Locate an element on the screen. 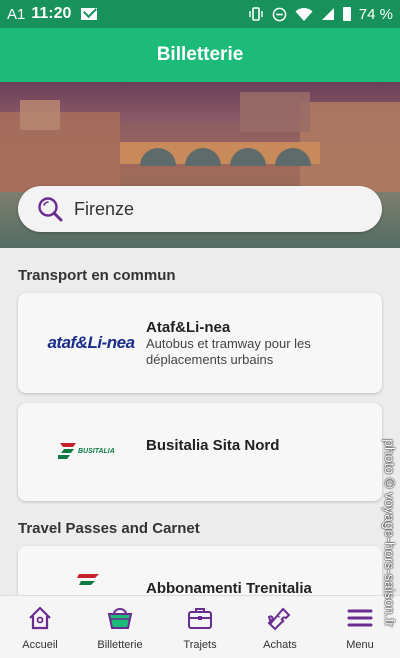  battery-level: 74 % is located at coordinates (375, 14).